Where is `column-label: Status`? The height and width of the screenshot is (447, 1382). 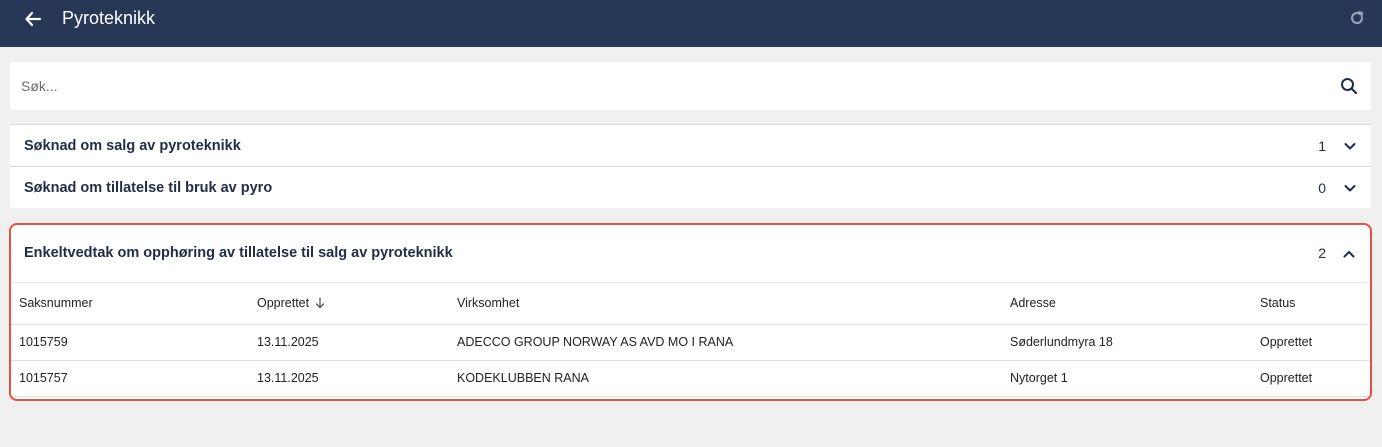
column-label: Status is located at coordinates (1278, 303).